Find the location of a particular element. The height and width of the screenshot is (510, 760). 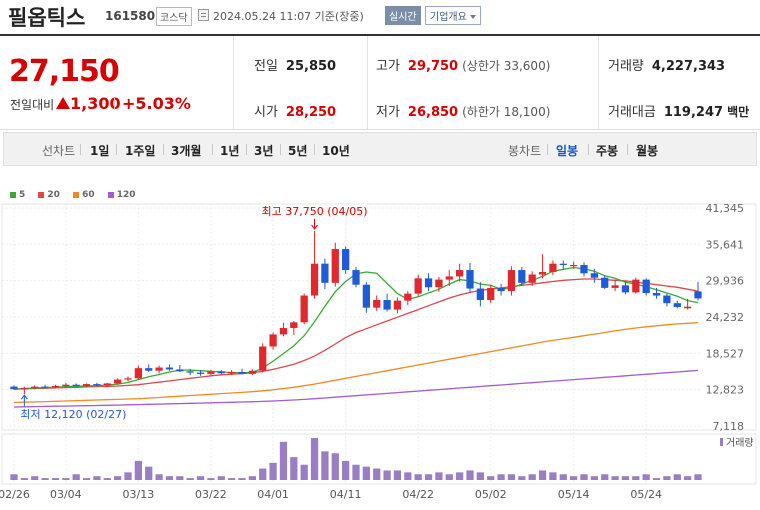

chevron-down-icon is located at coordinates (472, 17).